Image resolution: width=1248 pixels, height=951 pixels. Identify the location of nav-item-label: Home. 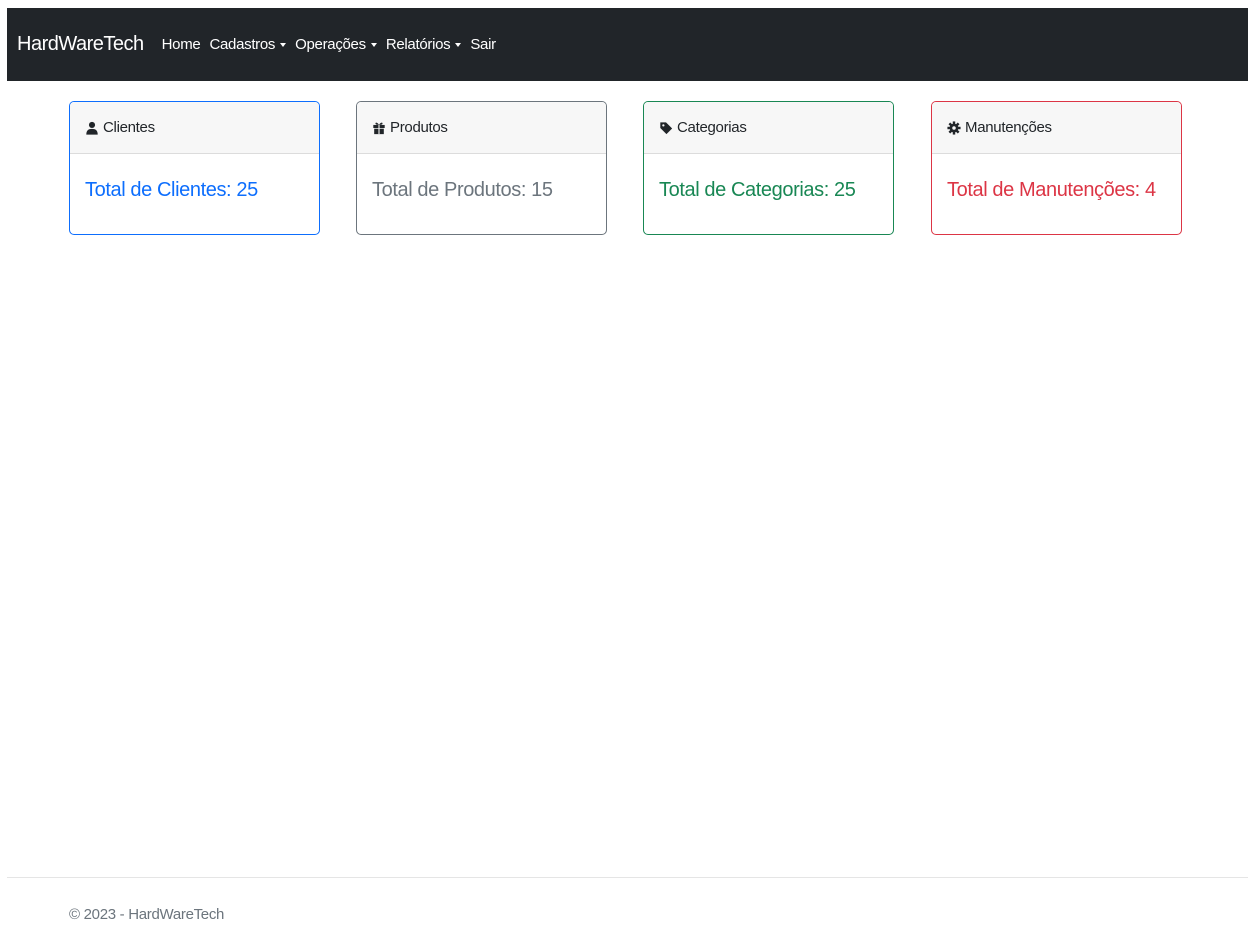
(181, 44).